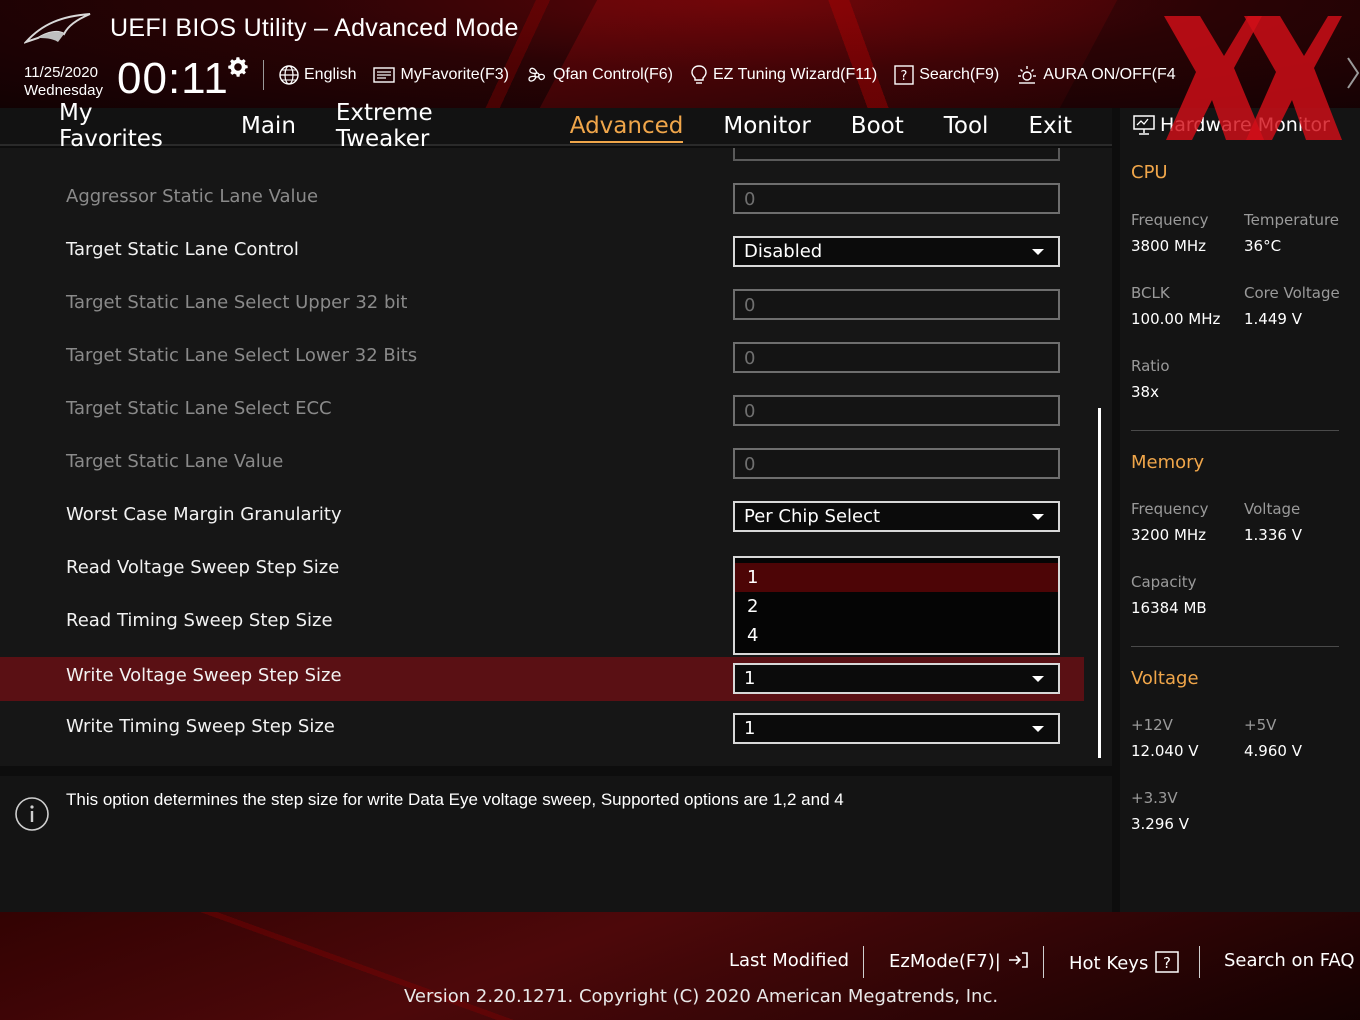  What do you see at coordinates (61, 72) in the screenshot?
I see `date-text: 11/25/2020` at bounding box center [61, 72].